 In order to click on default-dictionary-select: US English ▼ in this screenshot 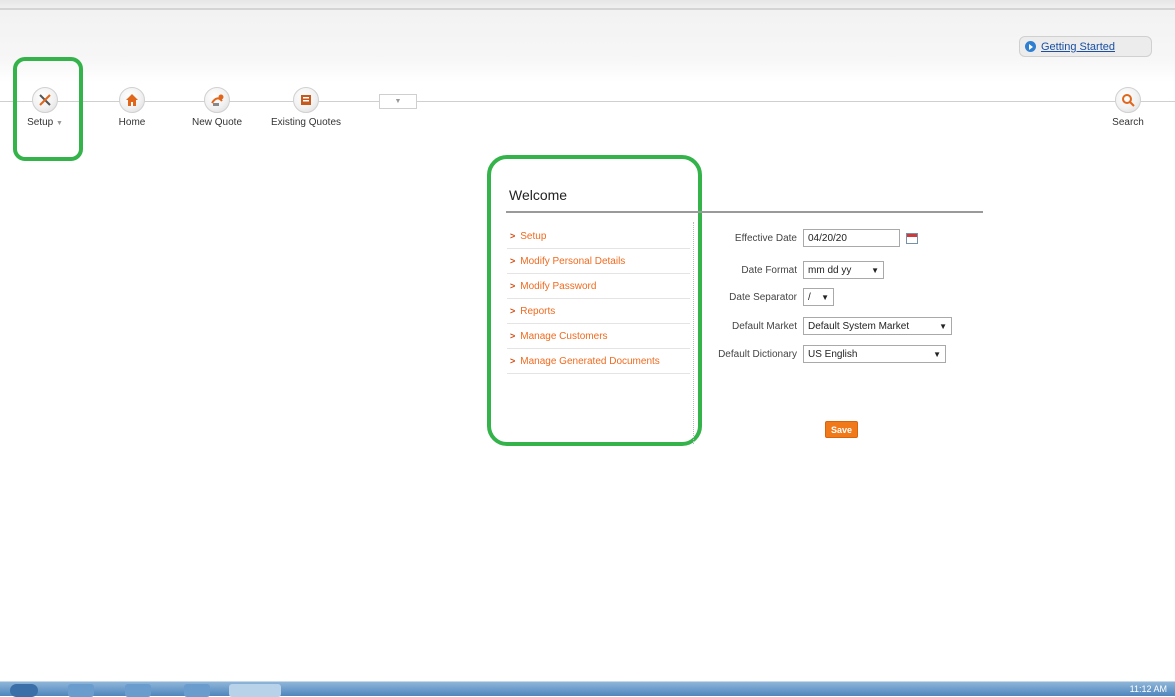, I will do `click(874, 354)`.